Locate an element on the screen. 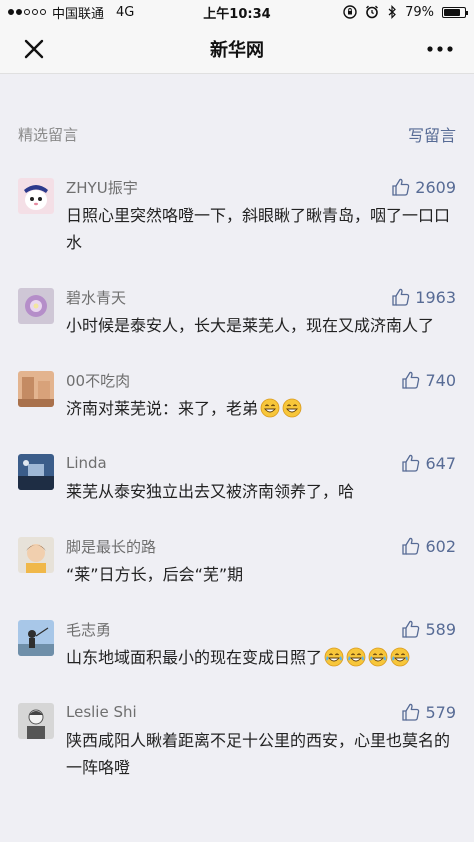 This screenshot has width=474, height=842. comment-header: 碧水青天 1963 is located at coordinates (261, 297).